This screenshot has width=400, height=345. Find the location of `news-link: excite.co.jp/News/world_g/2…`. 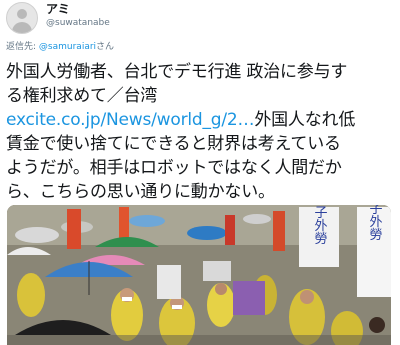

news-link: excite.co.jp/News/world_g/2… is located at coordinates (130, 120).